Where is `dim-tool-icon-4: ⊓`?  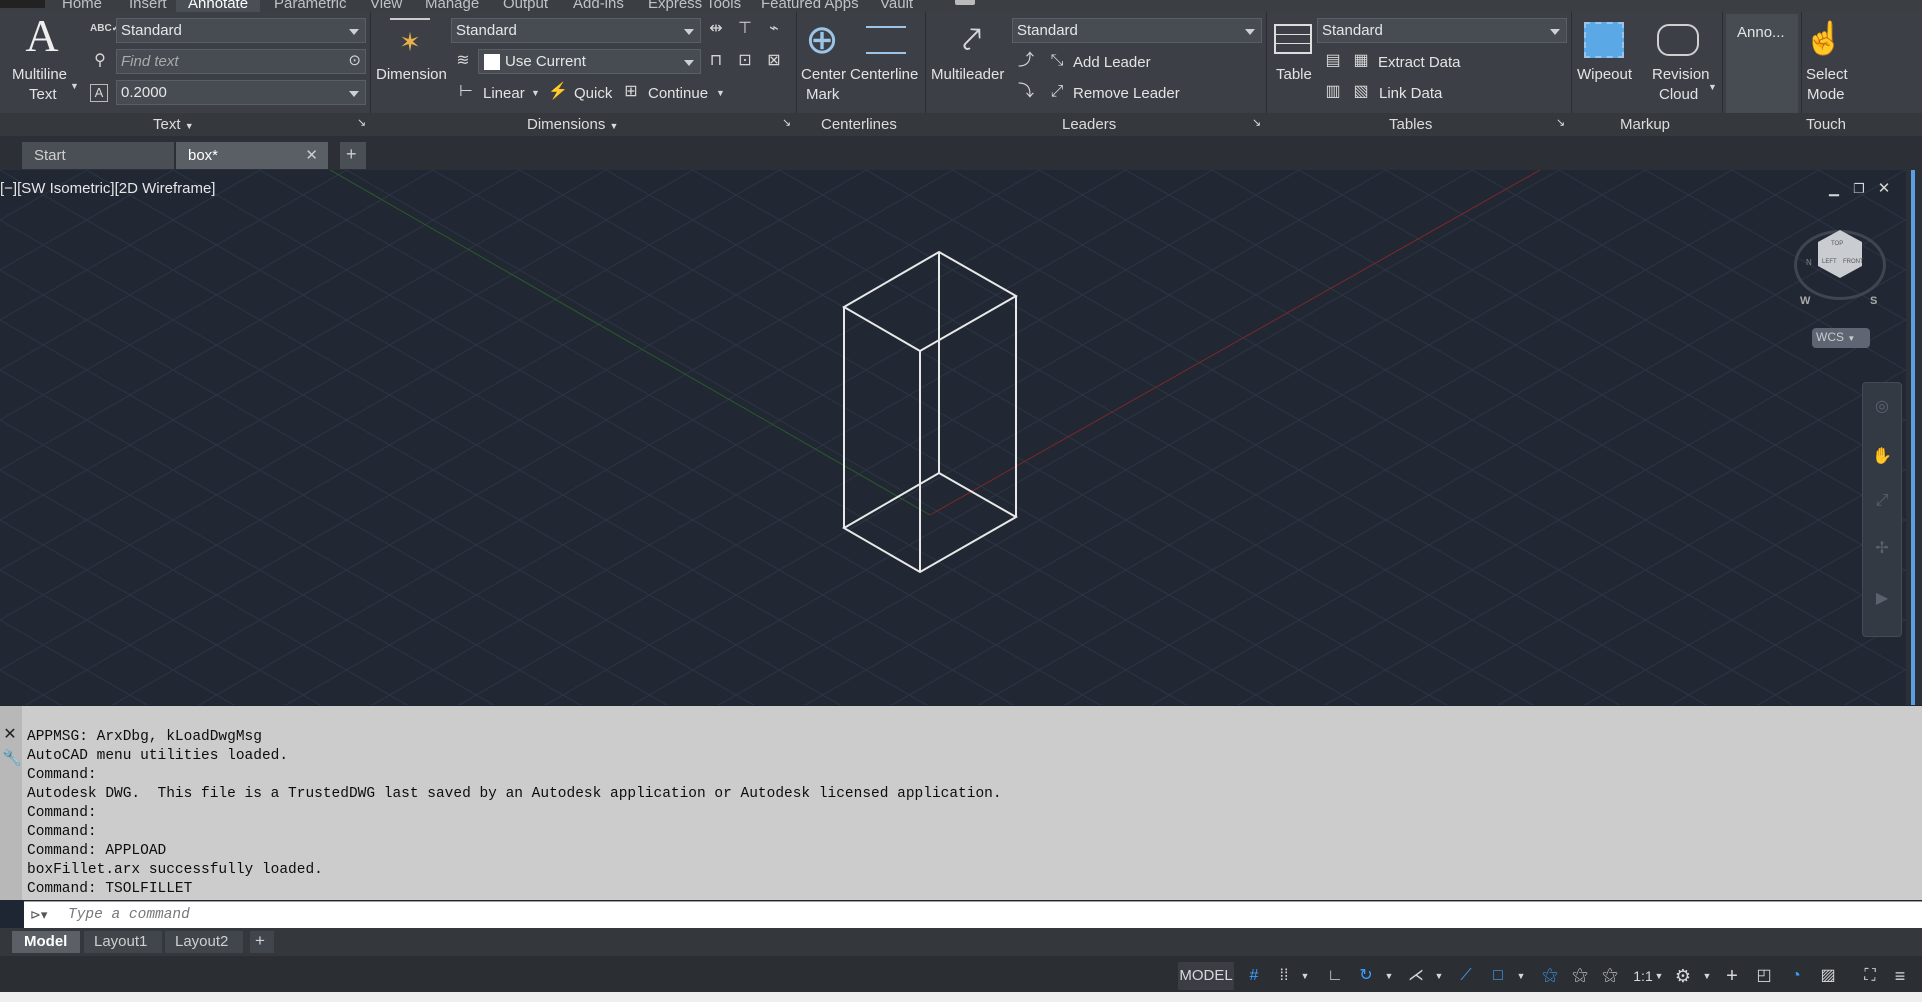 dim-tool-icon-4: ⊓ is located at coordinates (716, 61).